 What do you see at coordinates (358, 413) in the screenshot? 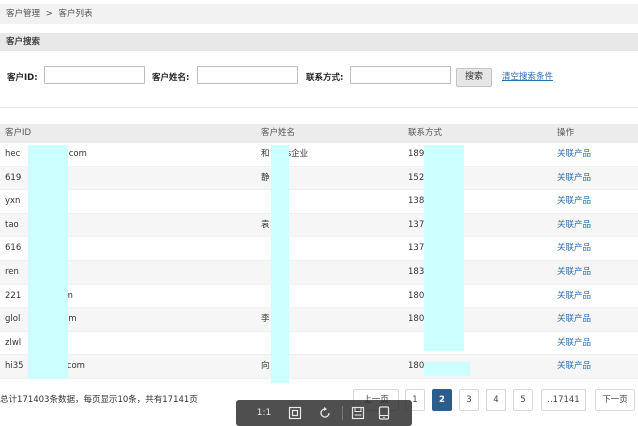
I see `save-icon` at bounding box center [358, 413].